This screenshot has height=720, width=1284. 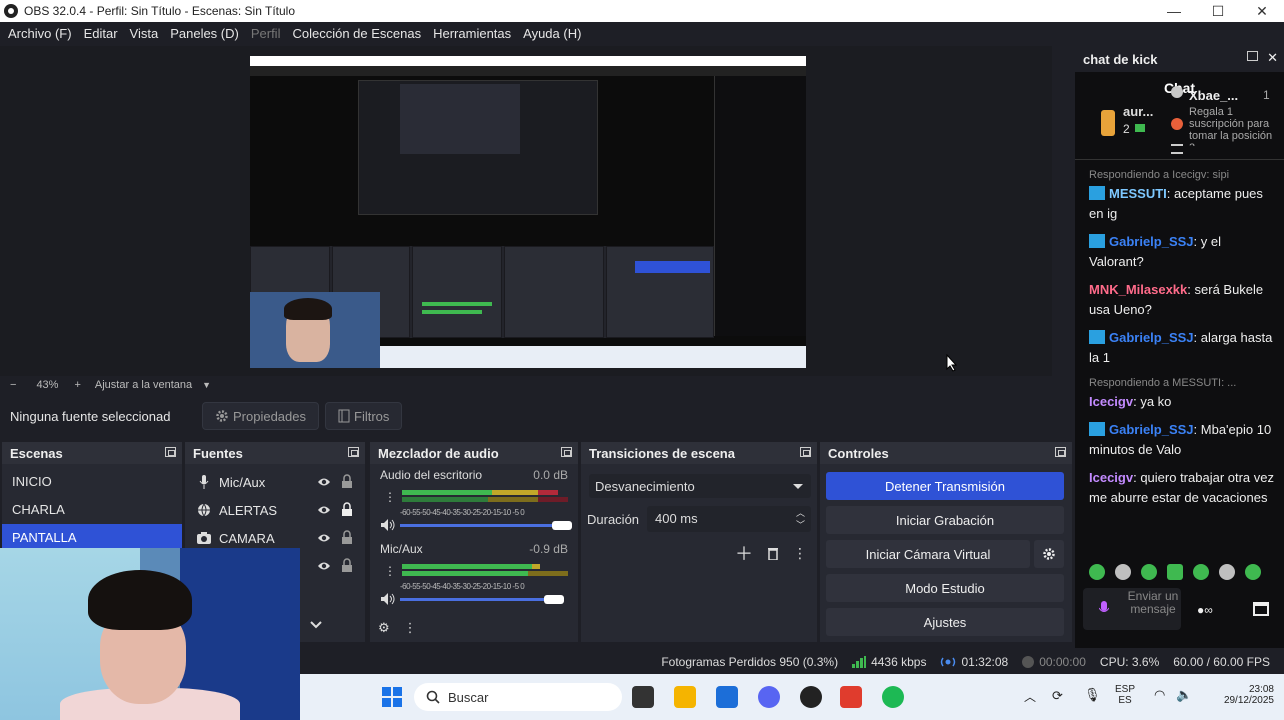 What do you see at coordinates (1104, 609) in the screenshot?
I see `microphone-icon` at bounding box center [1104, 609].